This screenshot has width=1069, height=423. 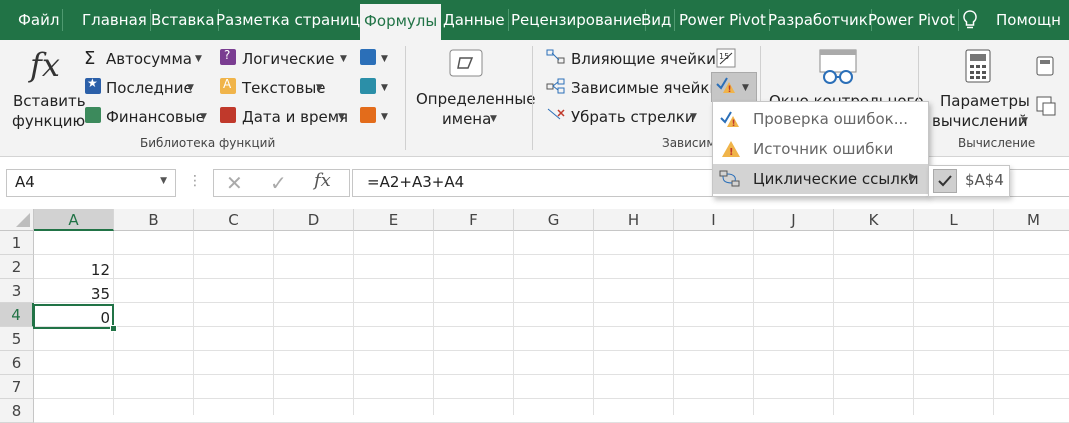 What do you see at coordinates (643, 59) in the screenshot?
I see `trace-precedents-button: Влияющие ячейки` at bounding box center [643, 59].